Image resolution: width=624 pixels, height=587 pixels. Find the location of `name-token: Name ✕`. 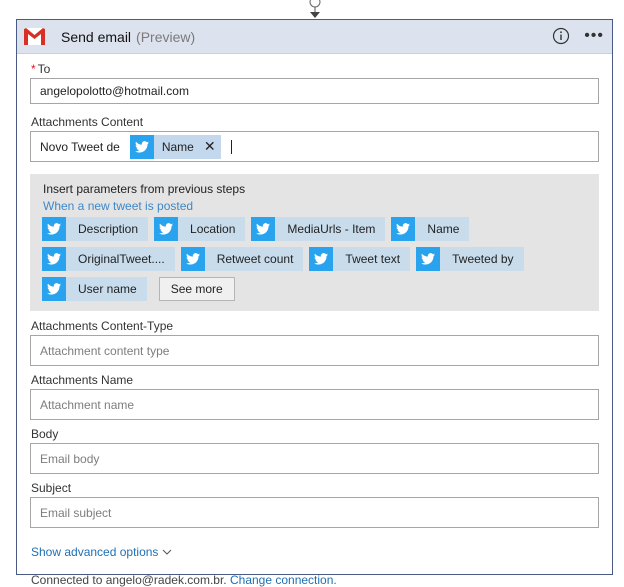

name-token: Name ✕ is located at coordinates (175, 146).